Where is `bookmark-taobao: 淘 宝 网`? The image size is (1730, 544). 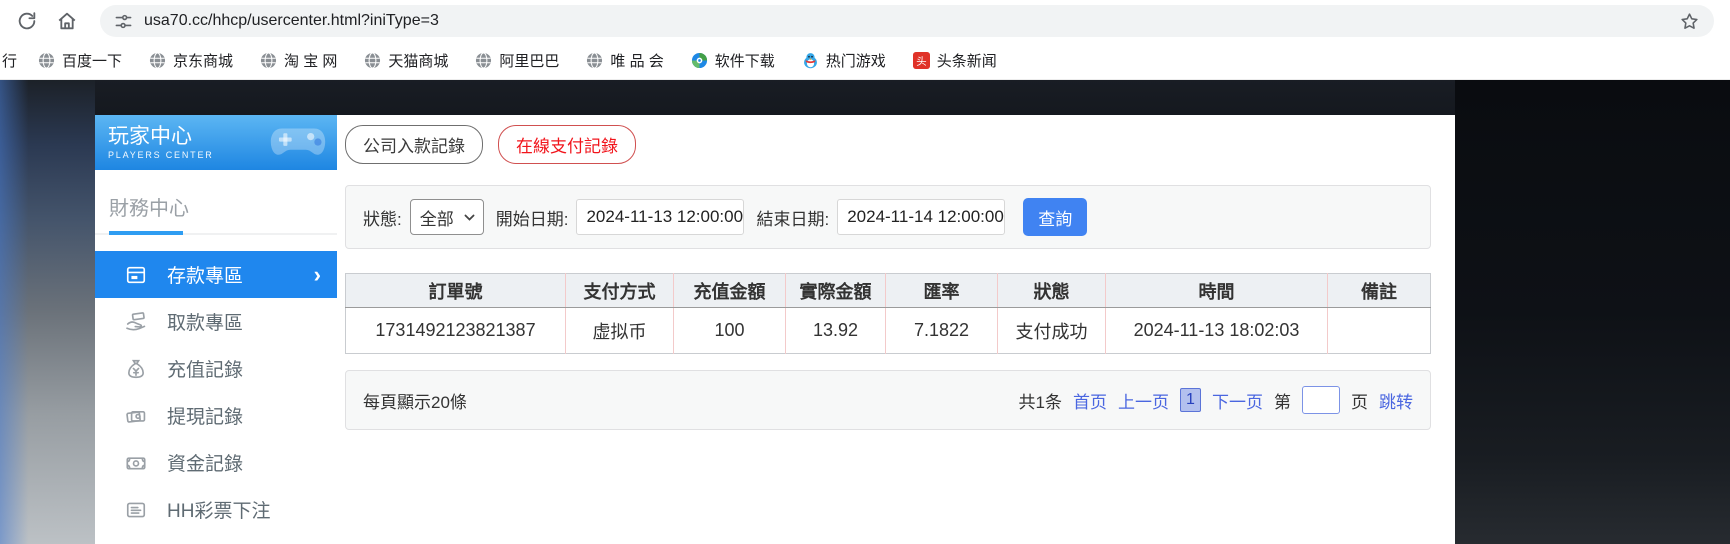 bookmark-taobao: 淘 宝 网 is located at coordinates (298, 60).